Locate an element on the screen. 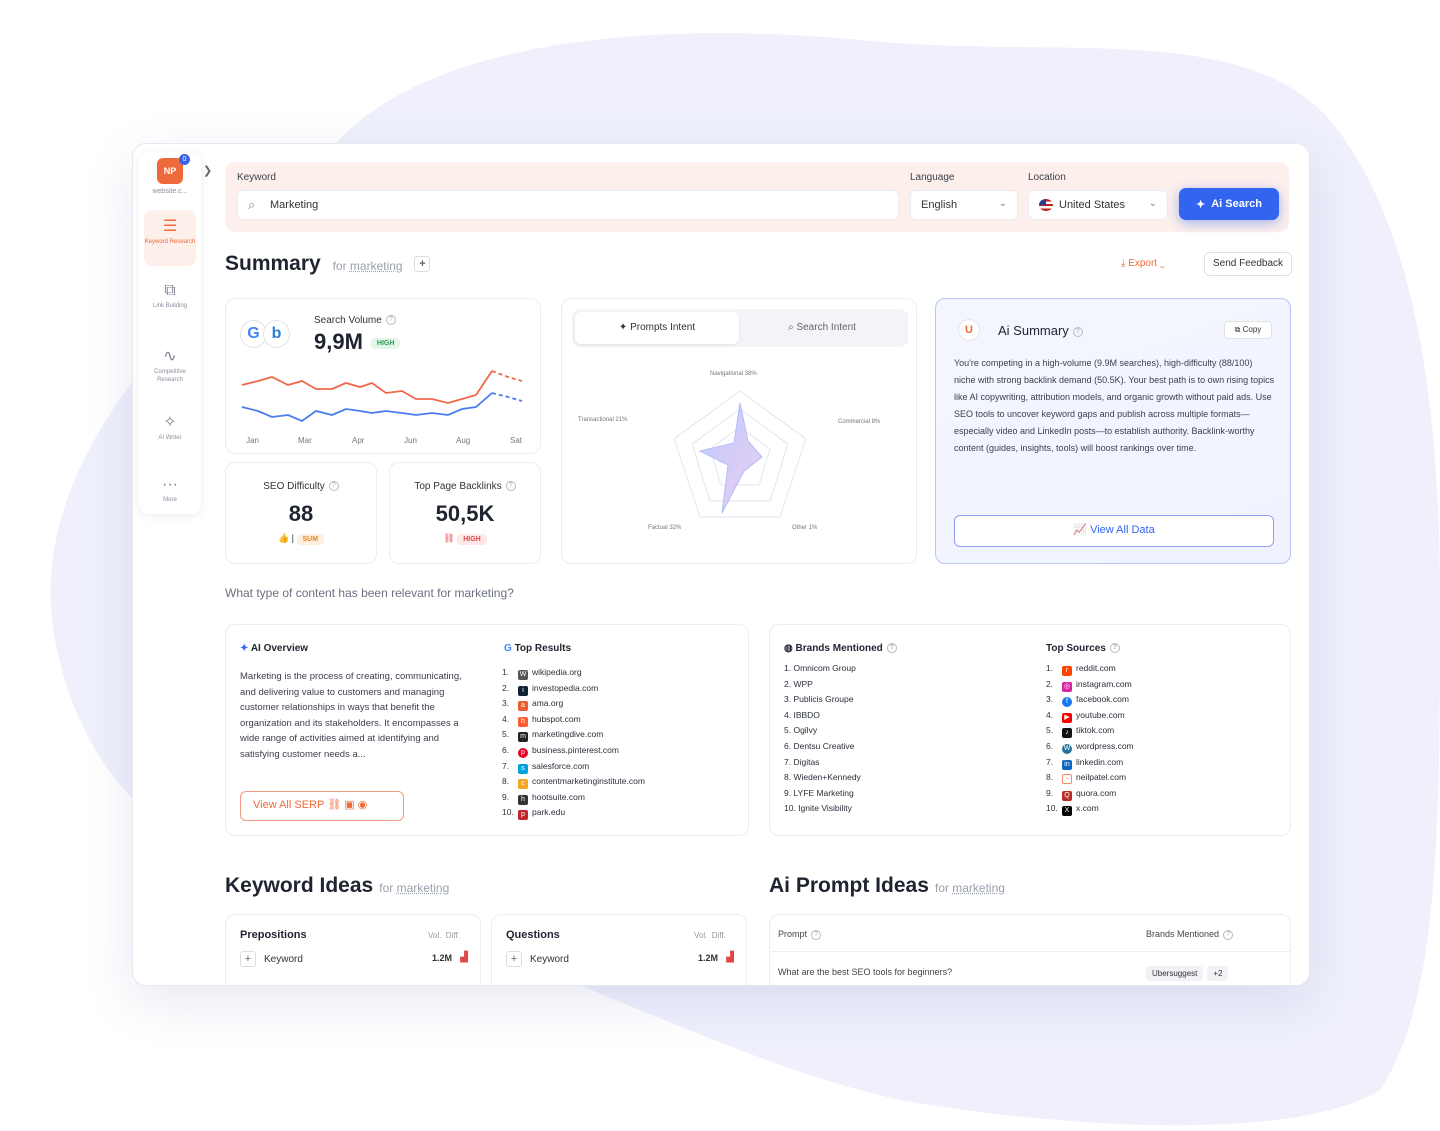 This screenshot has height=1131, width=1440. list-item: 4. ▶ youtube.com is located at coordinates (1090, 716).